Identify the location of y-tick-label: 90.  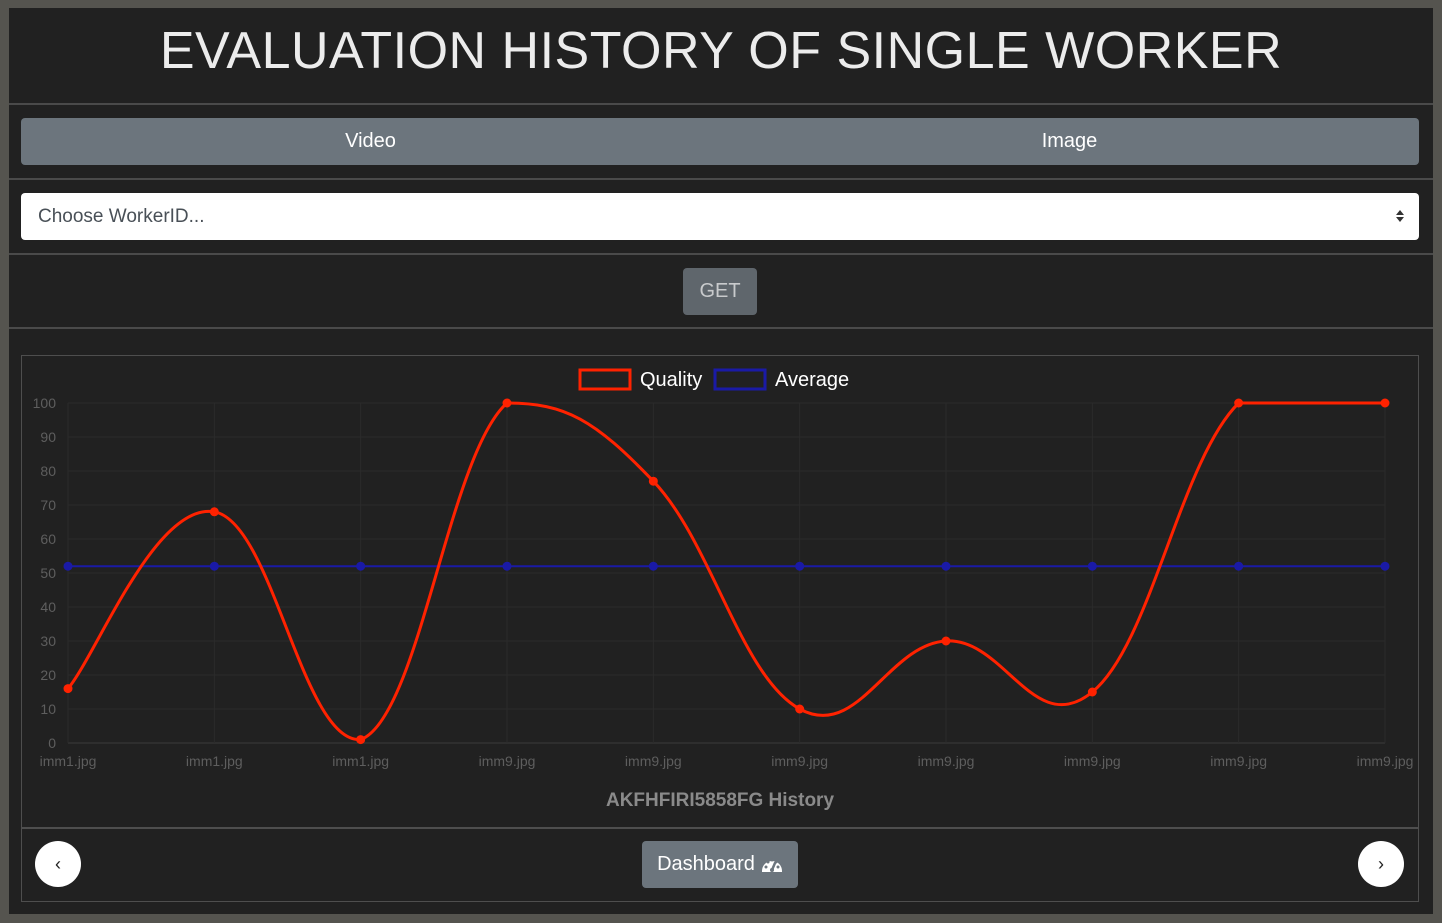
(48, 437).